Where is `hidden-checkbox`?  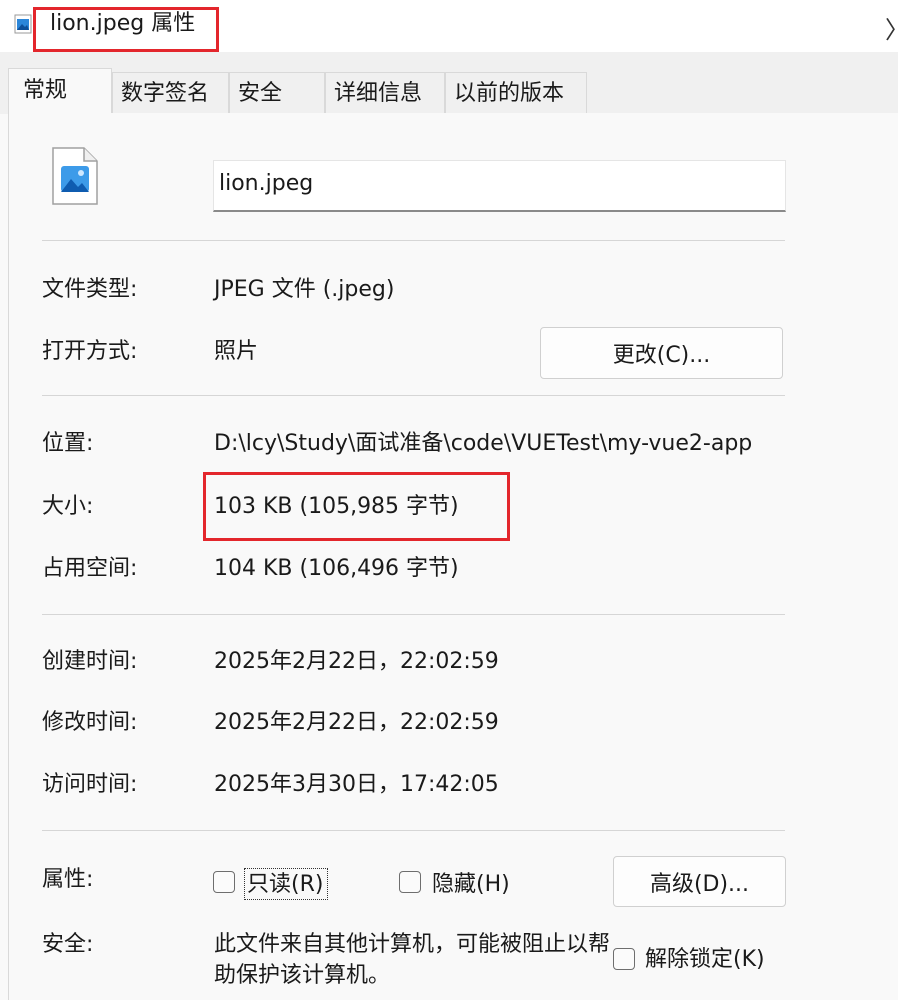 hidden-checkbox is located at coordinates (410, 882).